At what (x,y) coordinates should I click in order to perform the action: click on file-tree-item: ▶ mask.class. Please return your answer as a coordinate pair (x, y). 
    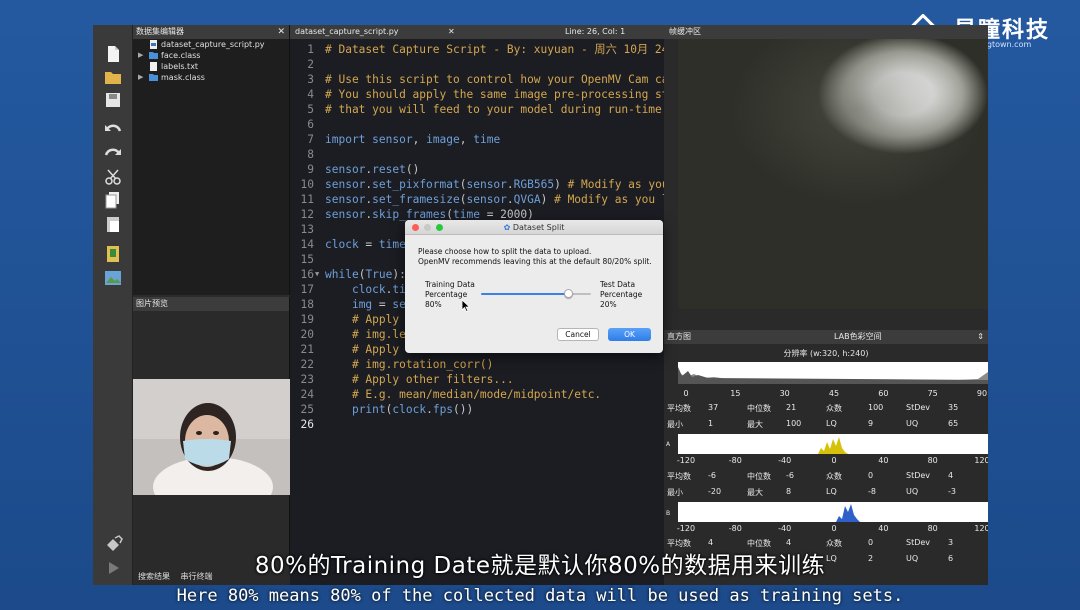
    Looking at the image, I should click on (211, 77).